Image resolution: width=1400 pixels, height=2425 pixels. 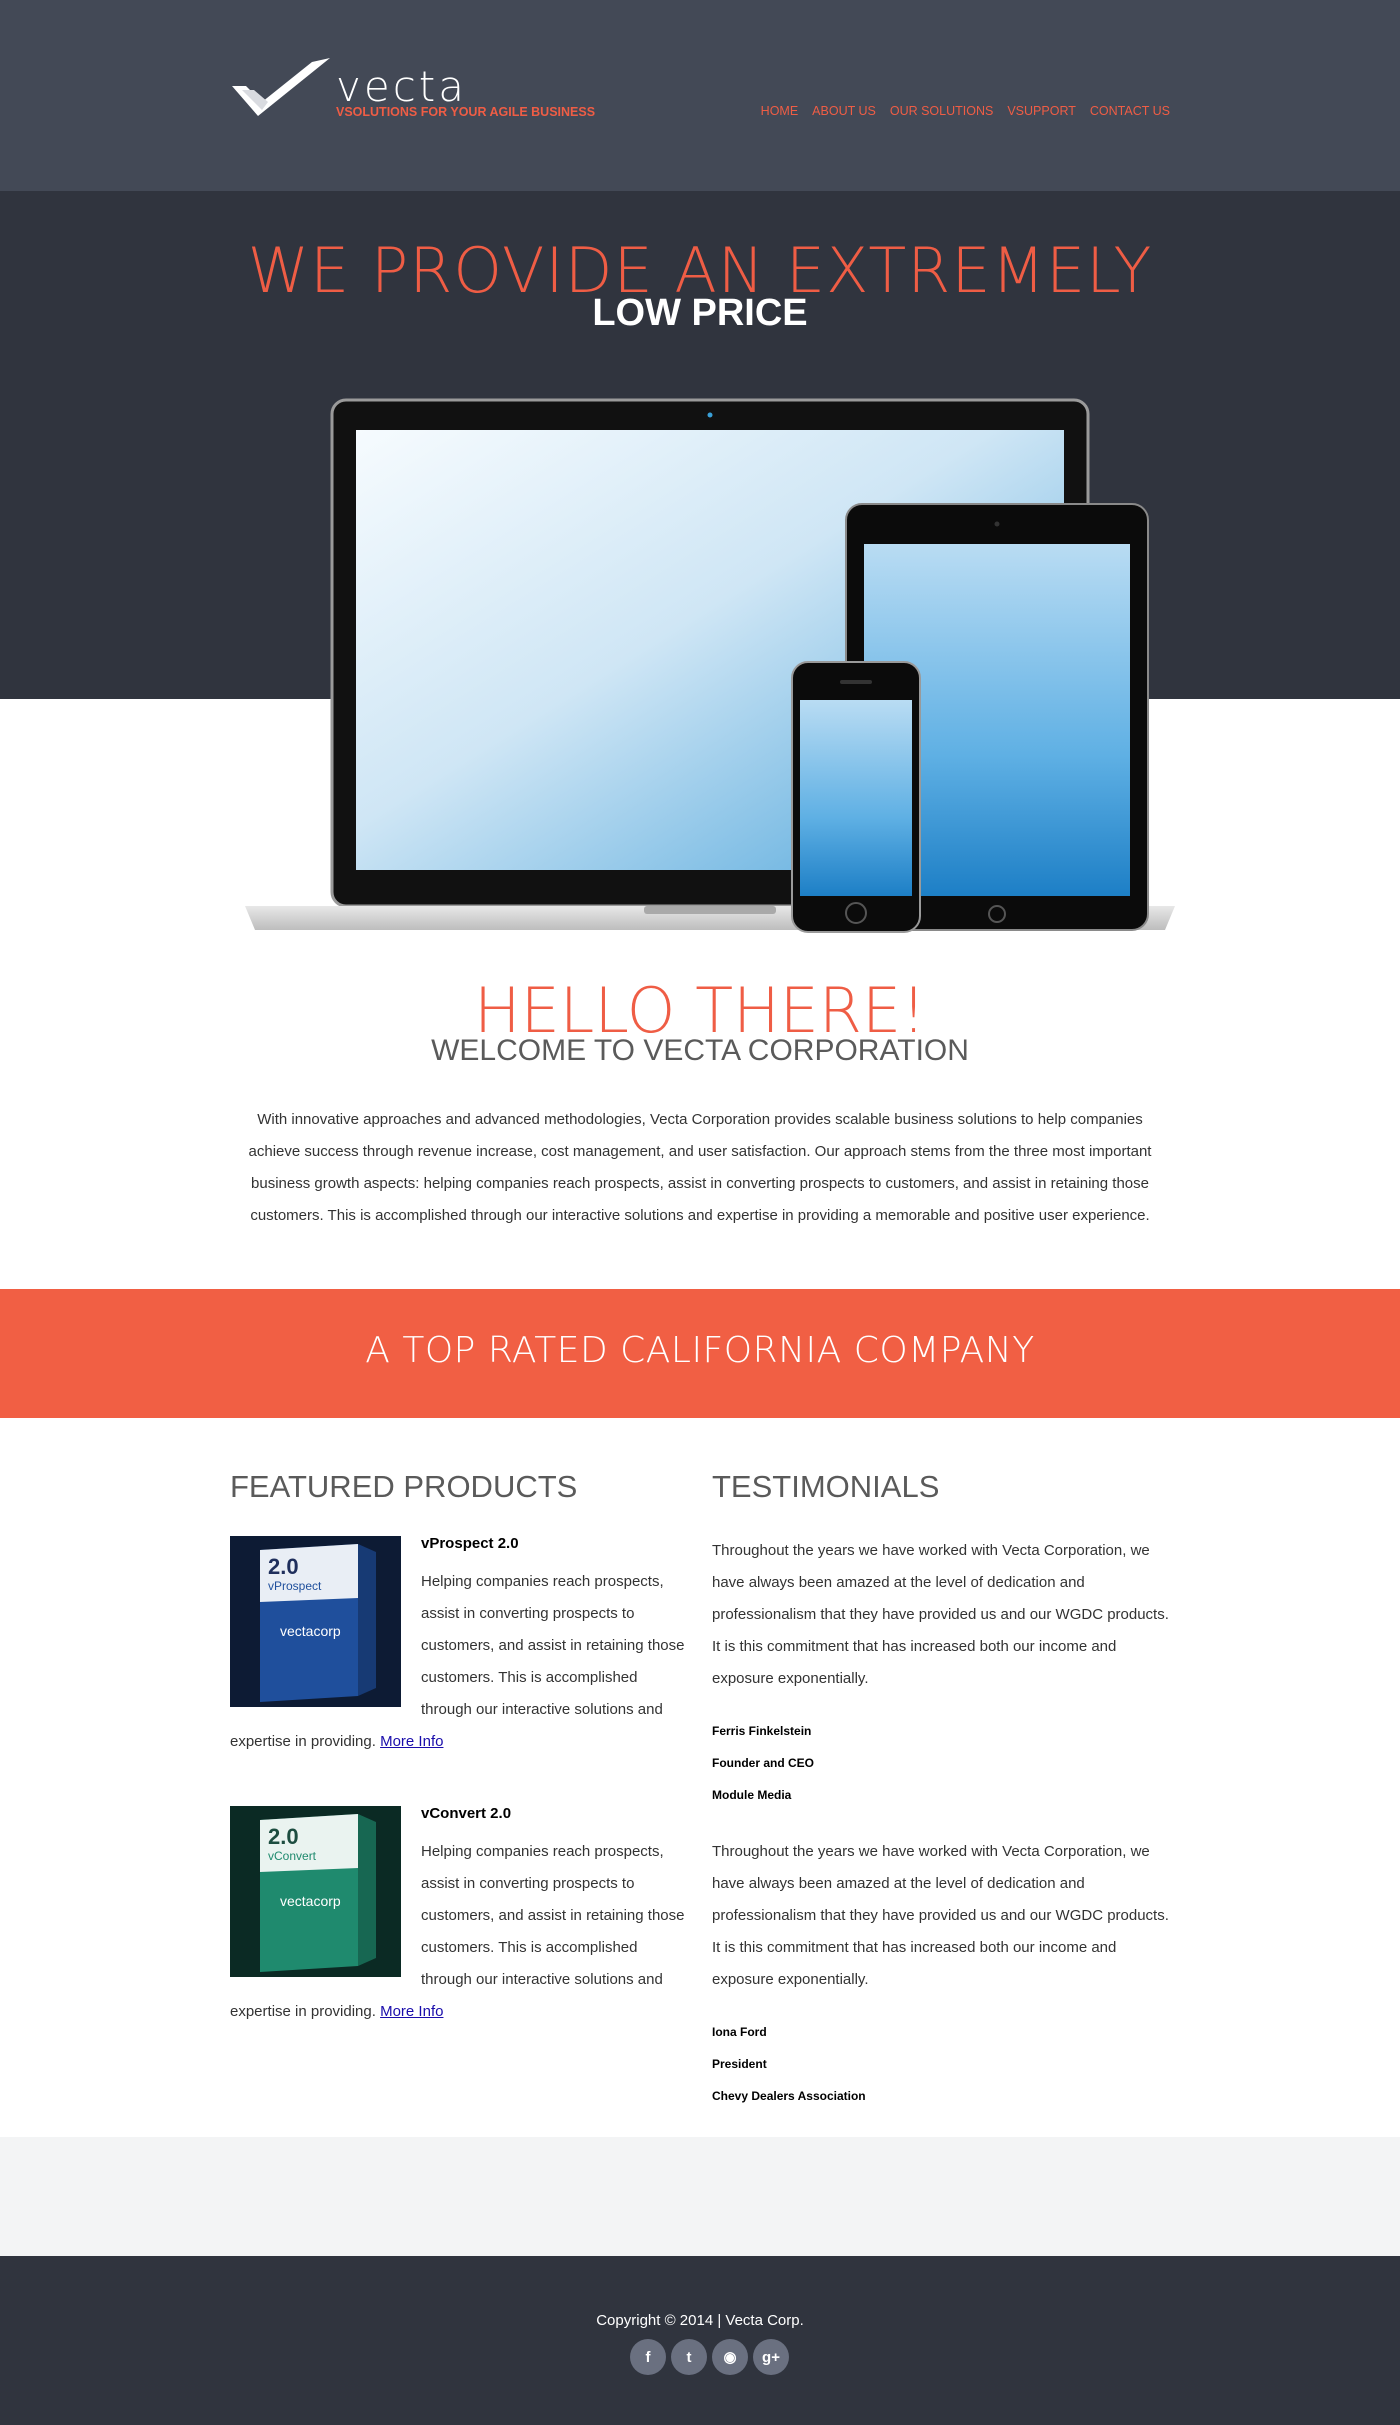 I want to click on site-header, so click(x=700, y=95).